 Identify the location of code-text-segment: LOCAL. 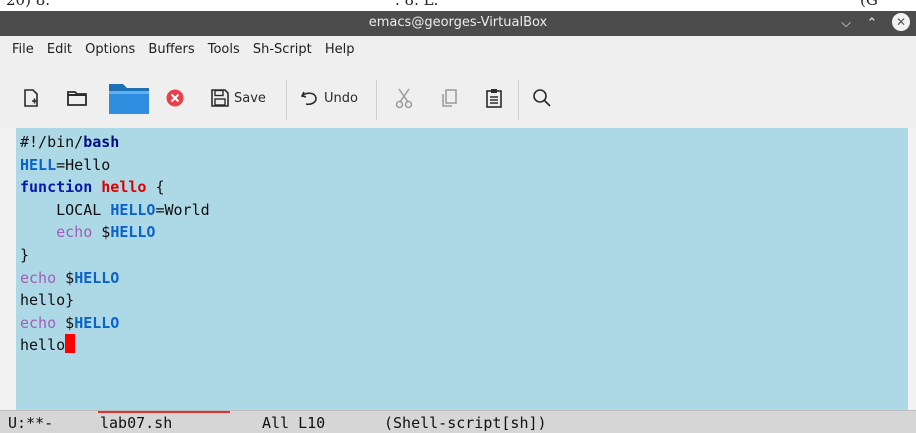
(65, 209).